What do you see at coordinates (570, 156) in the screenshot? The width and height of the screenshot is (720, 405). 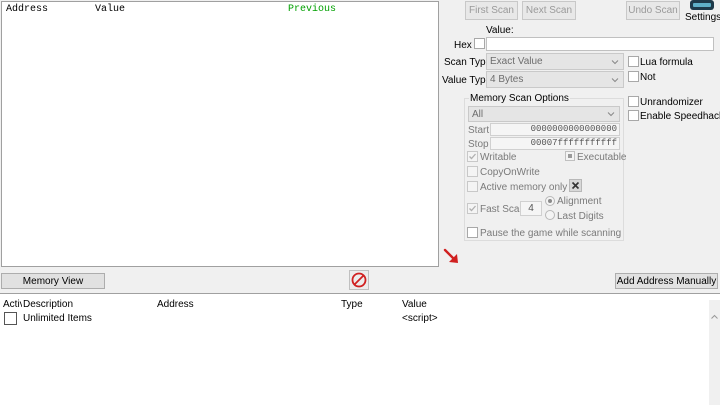 I see `executable-checkbox` at bounding box center [570, 156].